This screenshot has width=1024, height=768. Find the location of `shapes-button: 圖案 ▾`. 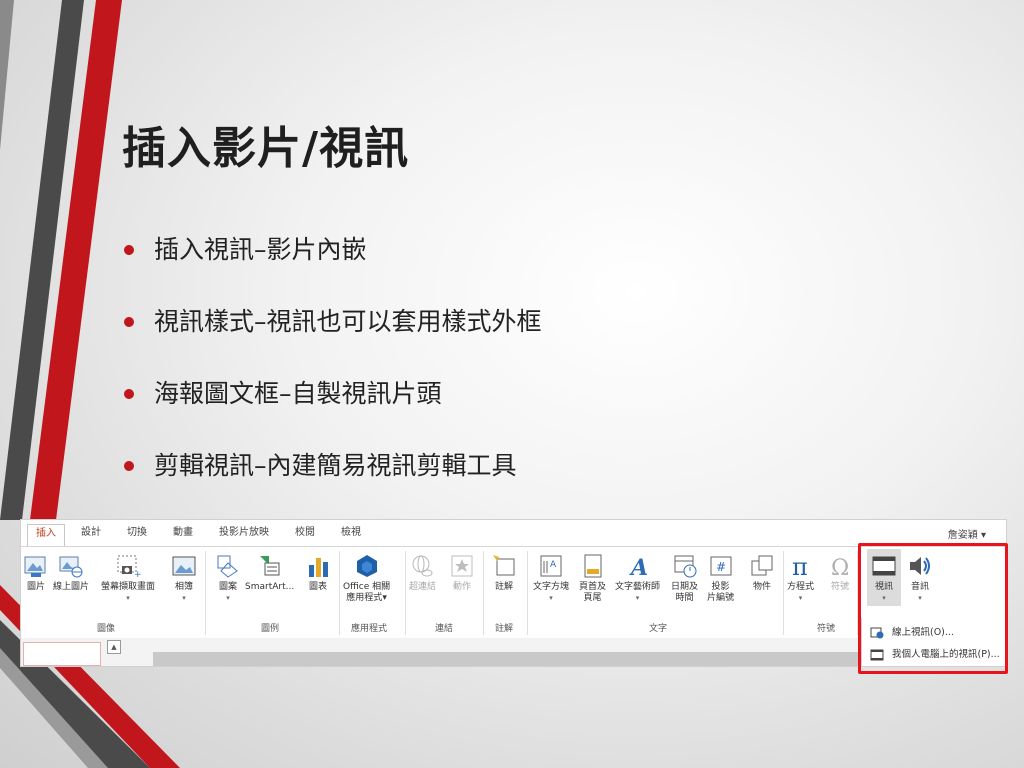

shapes-button: 圖案 ▾ is located at coordinates (228, 578).